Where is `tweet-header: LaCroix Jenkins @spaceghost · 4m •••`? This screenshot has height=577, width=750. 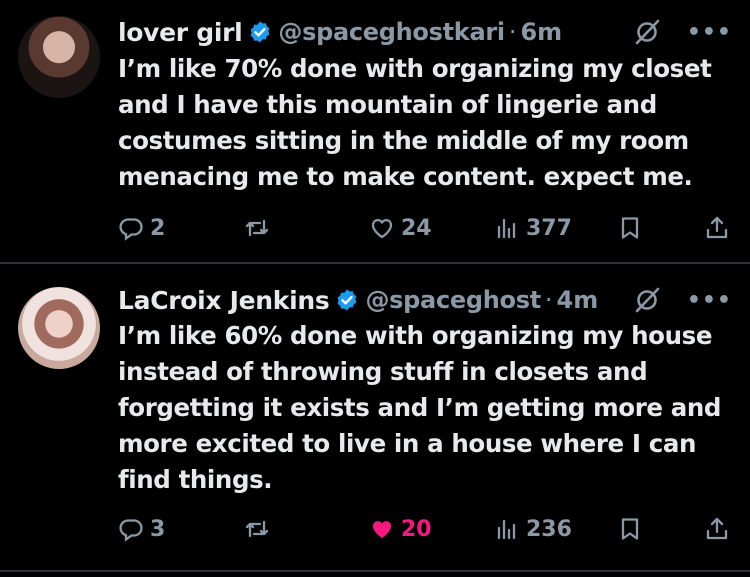 tweet-header: LaCroix Jenkins @spaceghost · 4m ••• is located at coordinates (425, 300).